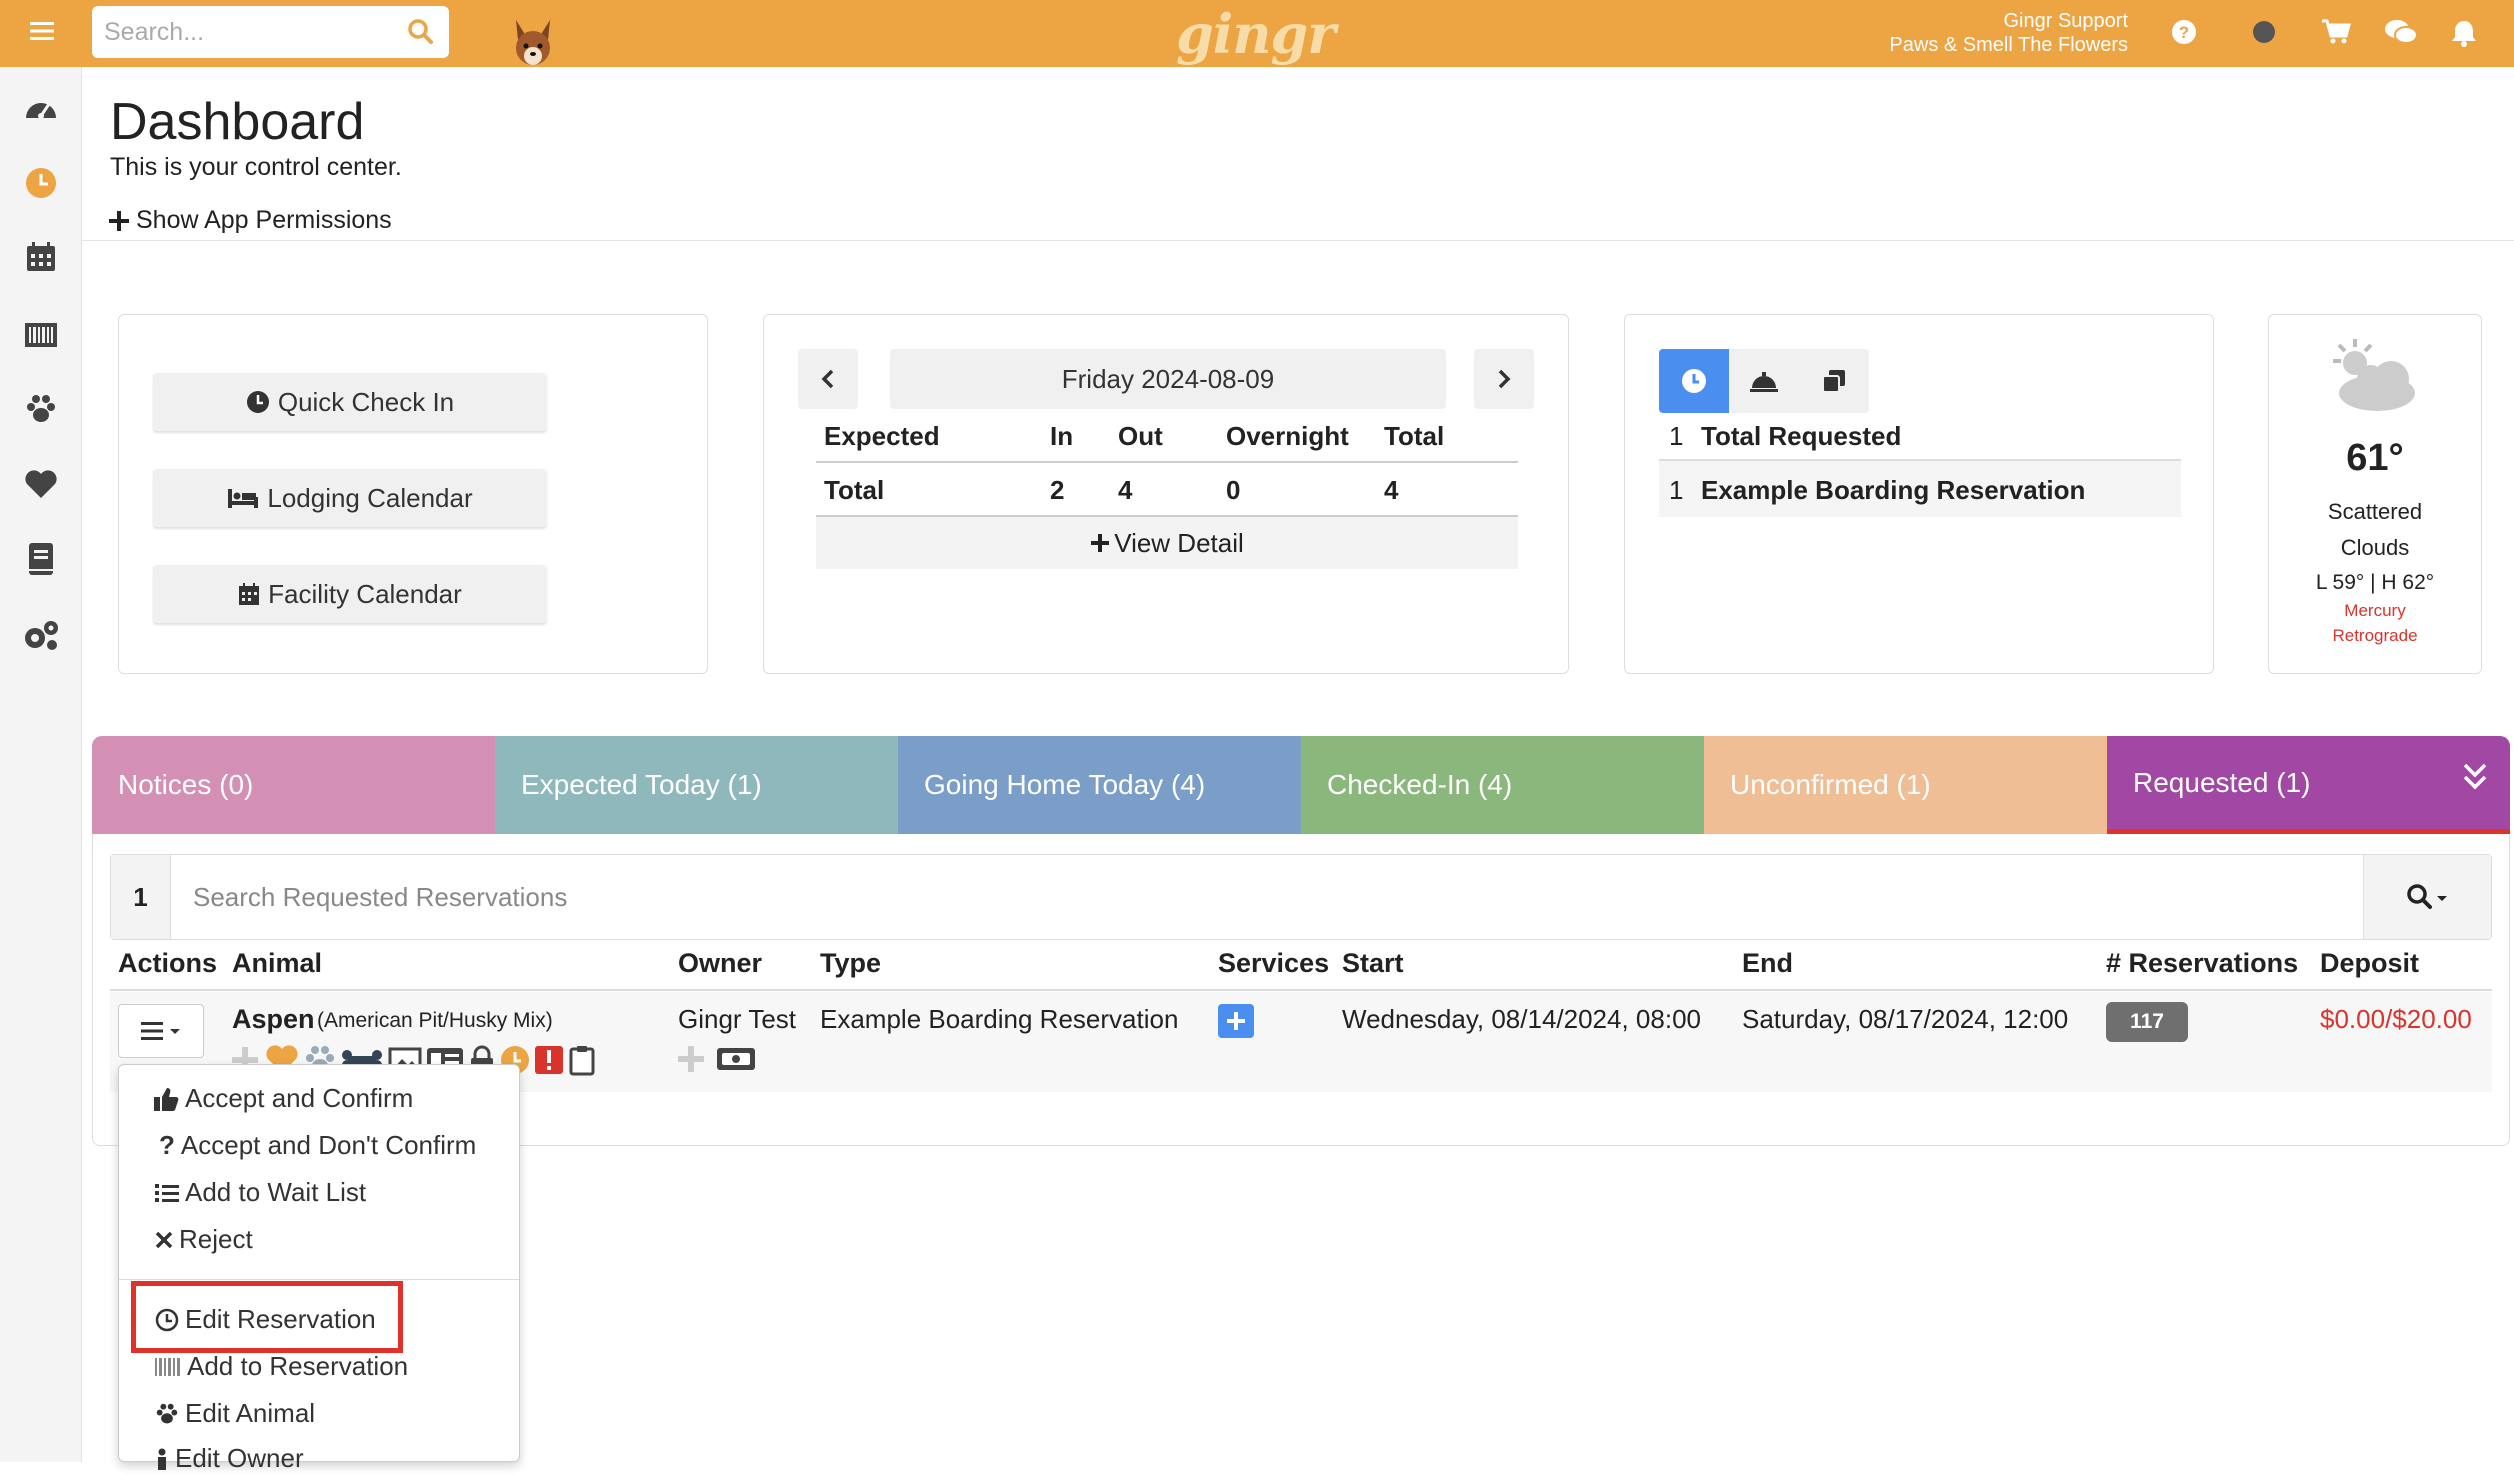  Describe the element at coordinates (2222, 782) in the screenshot. I see `tab-requested-label: Requested (1)` at that location.